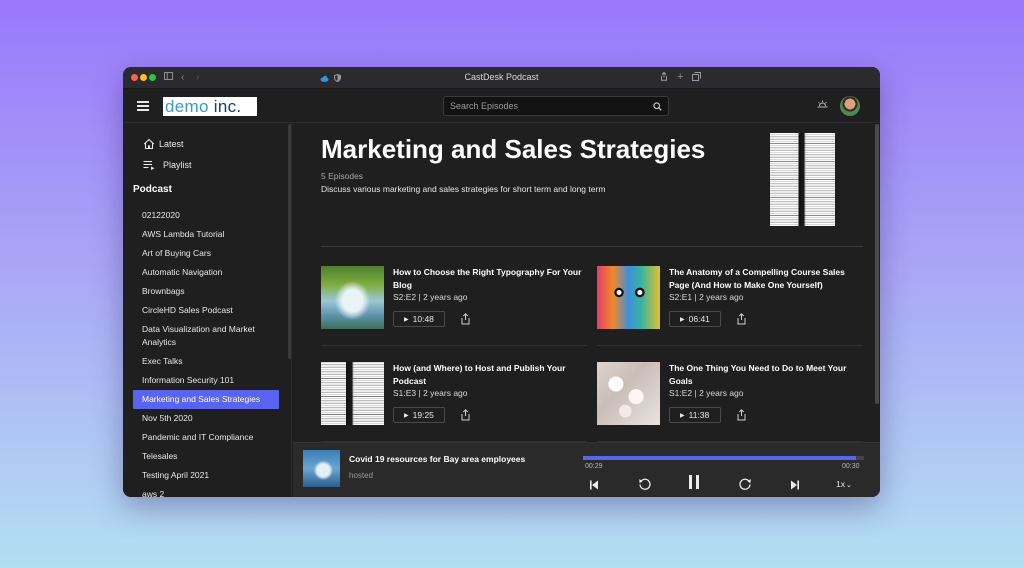 This screenshot has width=1024, height=568. What do you see at coordinates (594, 485) in the screenshot?
I see `skip-previous-icon` at bounding box center [594, 485].